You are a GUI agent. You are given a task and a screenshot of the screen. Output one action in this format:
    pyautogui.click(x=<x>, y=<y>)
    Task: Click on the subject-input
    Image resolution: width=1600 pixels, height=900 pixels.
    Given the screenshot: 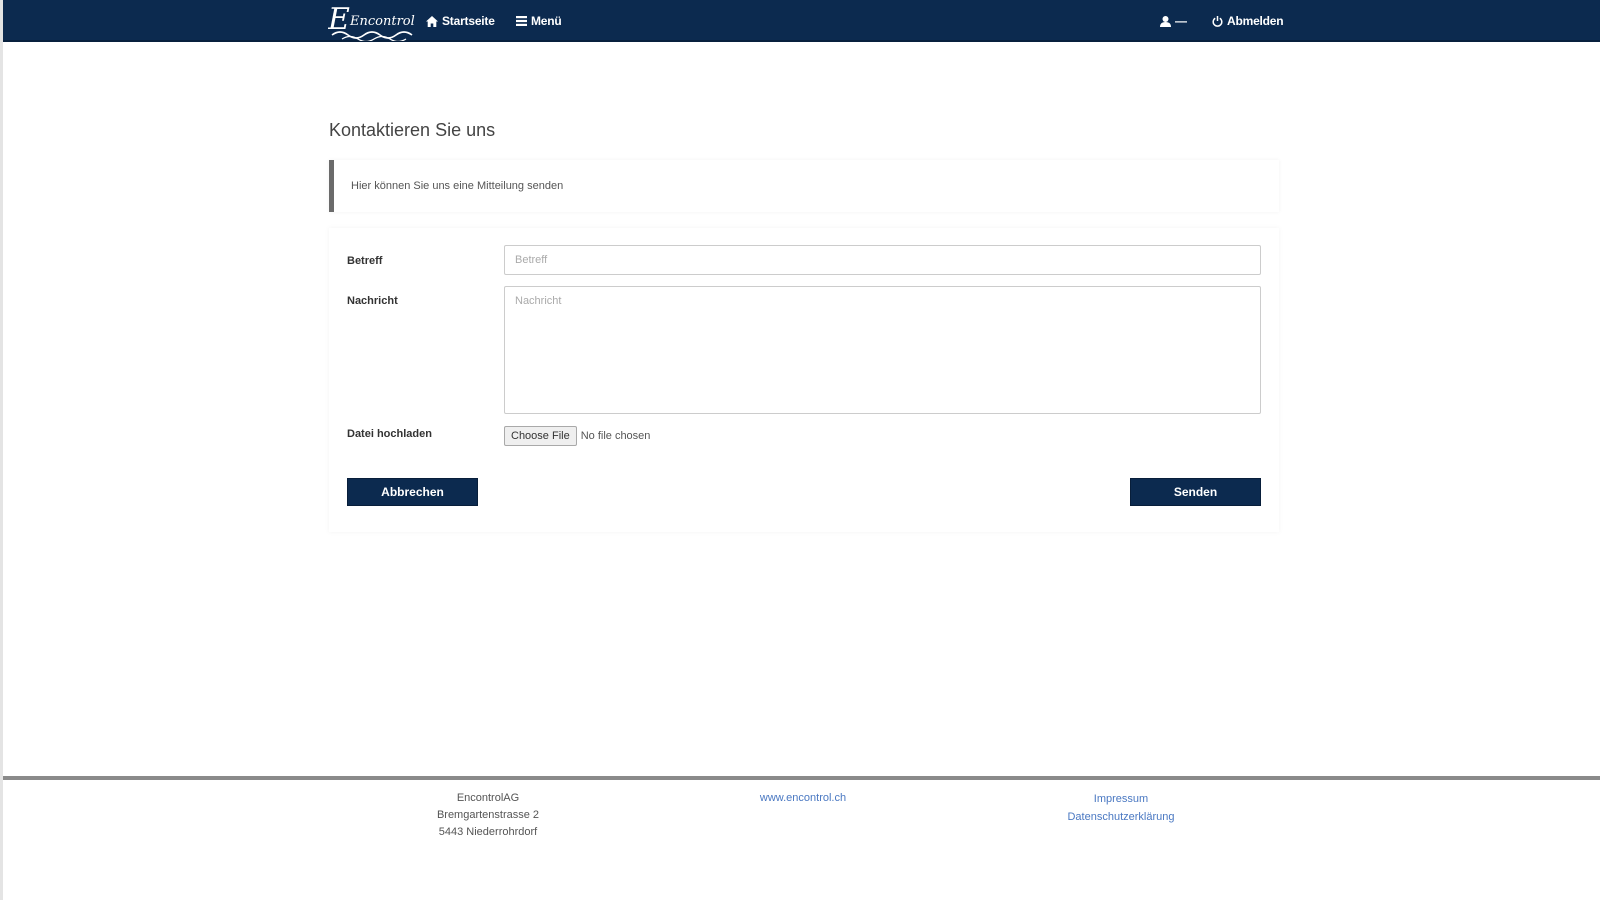 What is the action you would take?
    pyautogui.click(x=882, y=260)
    